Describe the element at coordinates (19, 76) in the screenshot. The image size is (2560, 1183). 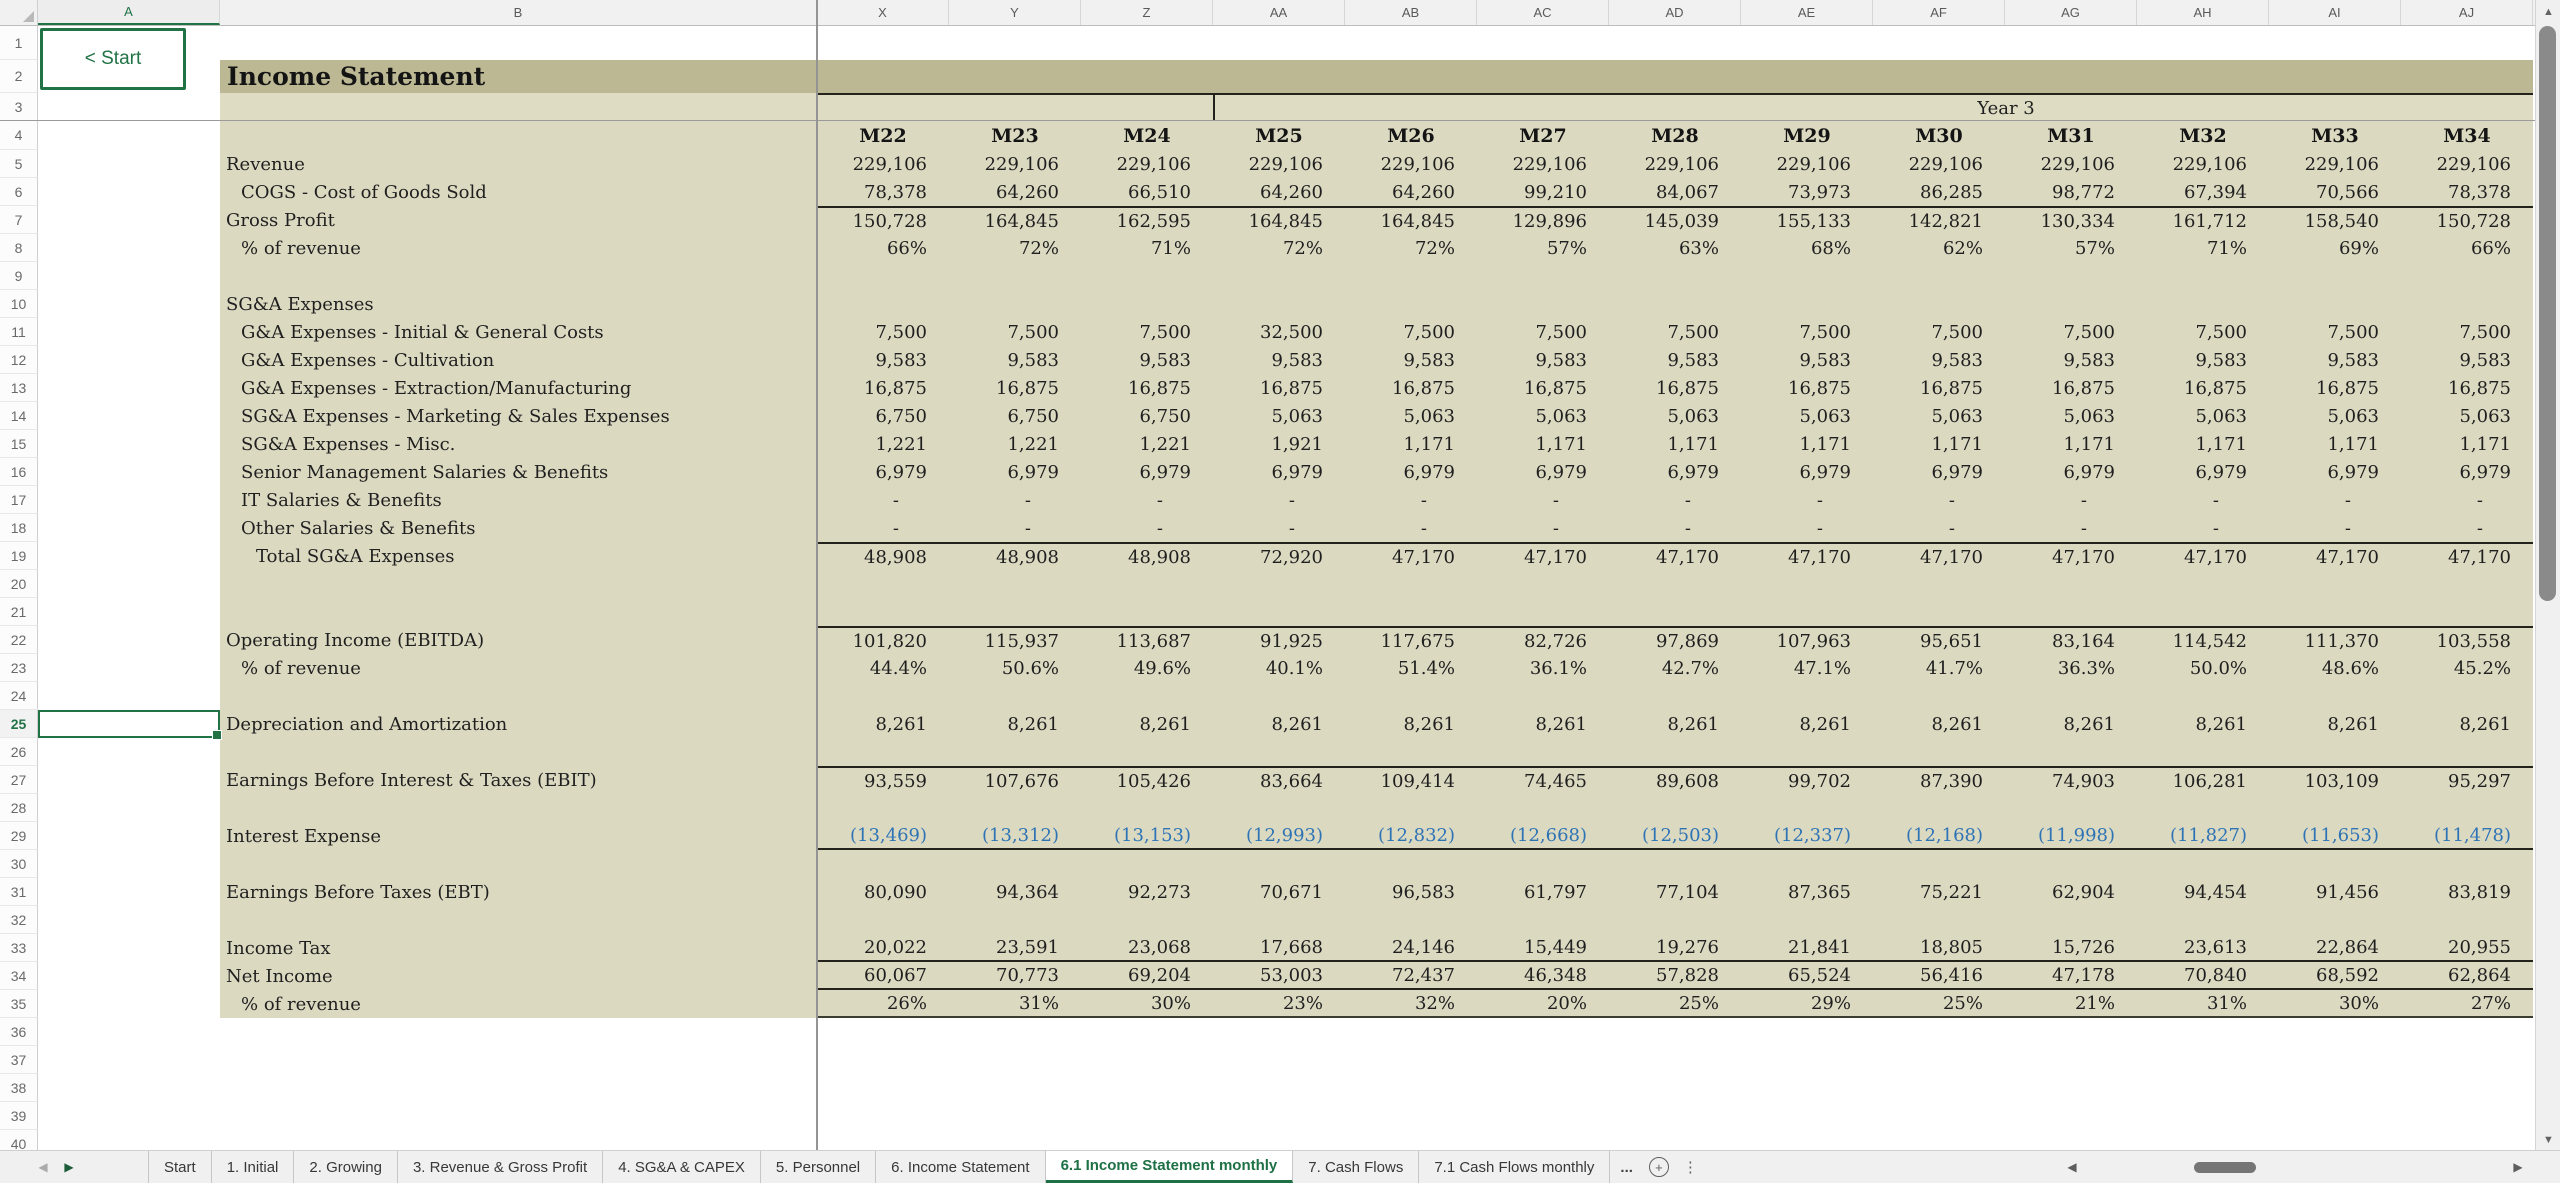
I see `row-number: 2` at that location.